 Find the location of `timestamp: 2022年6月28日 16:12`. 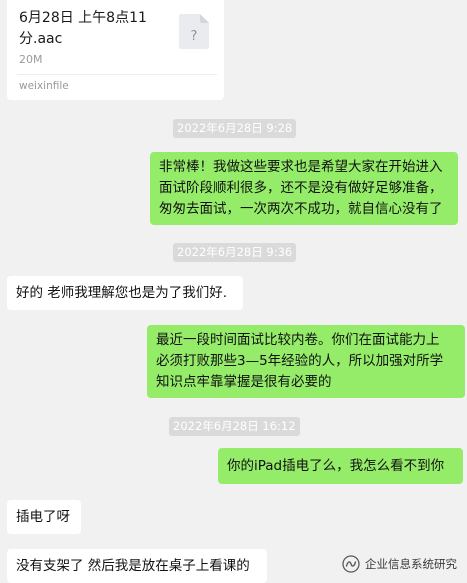

timestamp: 2022年6月28日 16:12 is located at coordinates (234, 426).